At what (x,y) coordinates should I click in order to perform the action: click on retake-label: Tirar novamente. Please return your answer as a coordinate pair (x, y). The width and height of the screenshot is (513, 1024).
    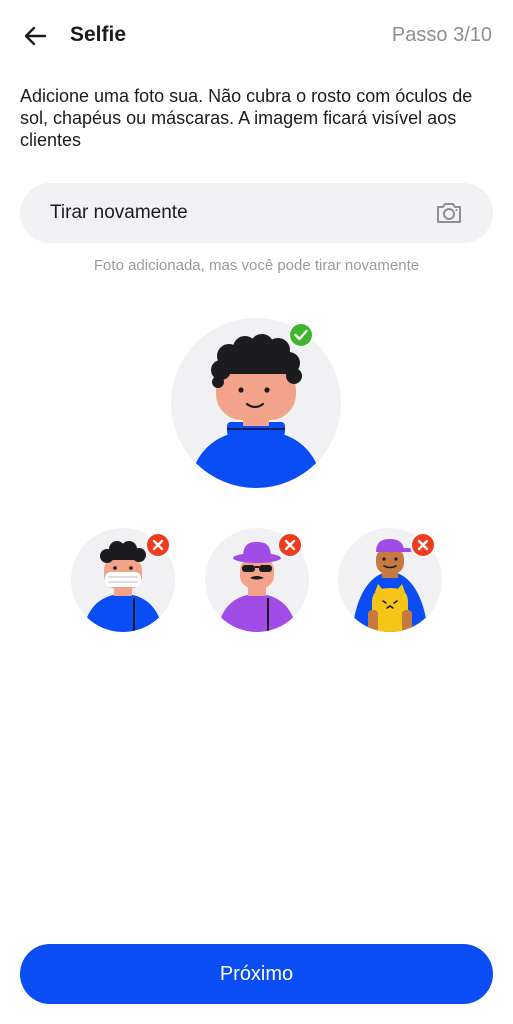
    Looking at the image, I should click on (119, 212).